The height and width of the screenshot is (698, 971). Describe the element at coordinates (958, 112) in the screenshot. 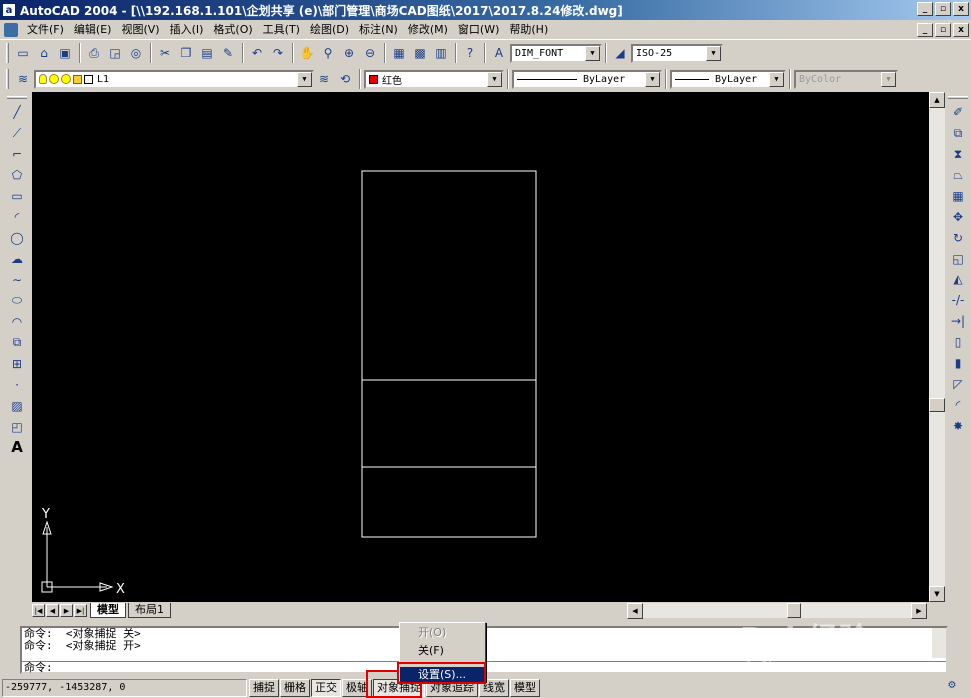

I see `erase-icon: ✐` at that location.